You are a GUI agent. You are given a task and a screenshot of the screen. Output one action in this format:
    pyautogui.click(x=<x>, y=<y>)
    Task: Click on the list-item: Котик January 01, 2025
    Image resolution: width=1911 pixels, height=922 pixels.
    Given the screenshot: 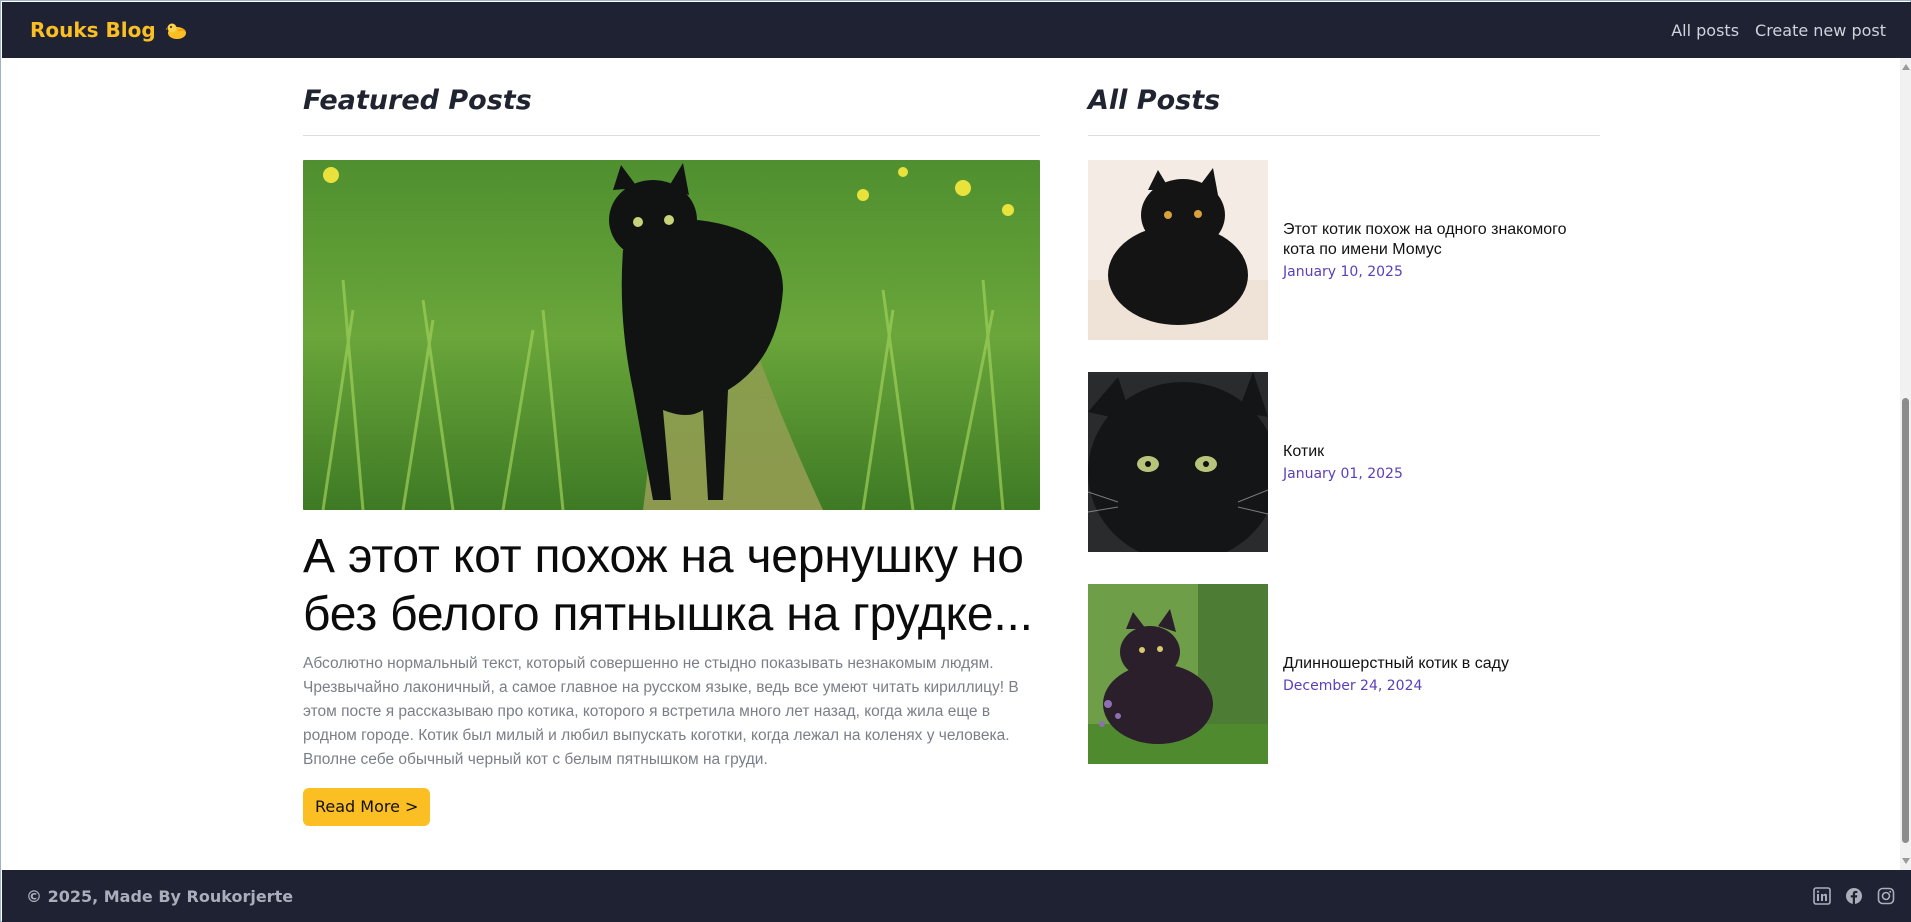 What is the action you would take?
    pyautogui.click(x=1344, y=462)
    